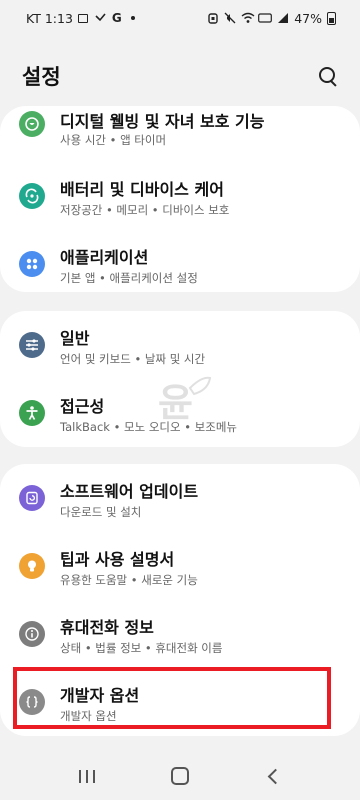 This screenshot has width=360, height=800. I want to click on item-title: 팁과 사용 설명서, so click(117, 559).